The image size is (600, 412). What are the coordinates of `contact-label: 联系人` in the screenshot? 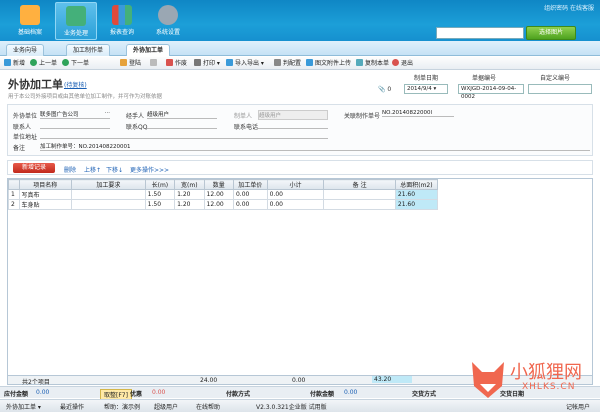 It's located at (22, 127).